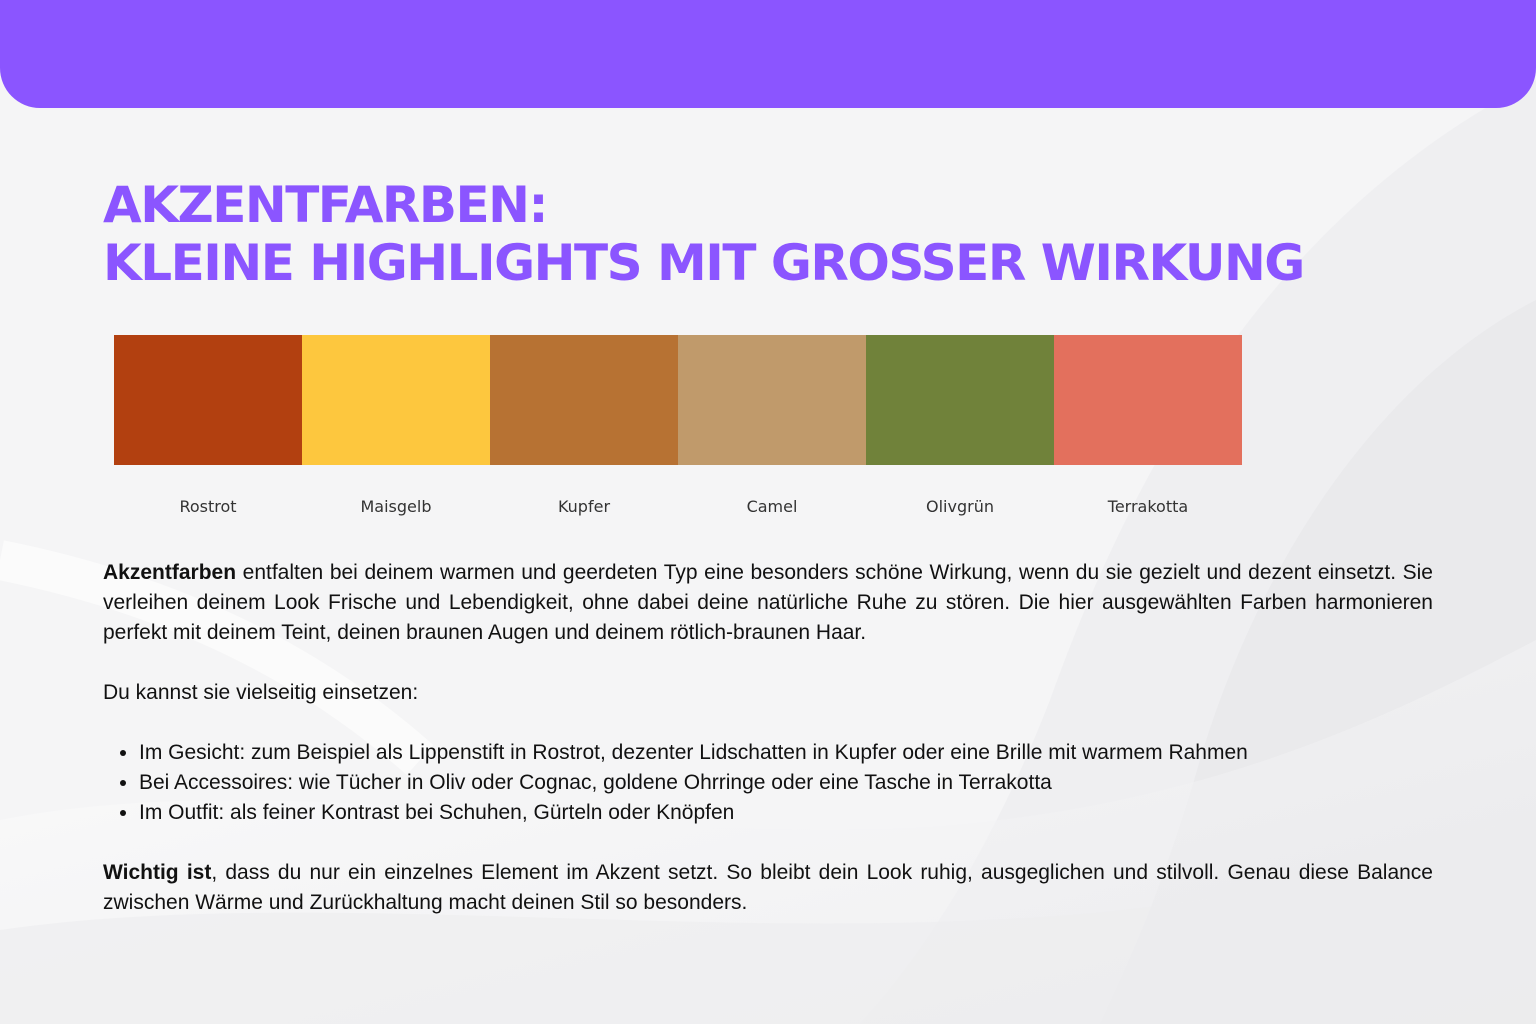 Image resolution: width=1536 pixels, height=1024 pixels. I want to click on closing-bold: Wichtig ist, so click(157, 872).